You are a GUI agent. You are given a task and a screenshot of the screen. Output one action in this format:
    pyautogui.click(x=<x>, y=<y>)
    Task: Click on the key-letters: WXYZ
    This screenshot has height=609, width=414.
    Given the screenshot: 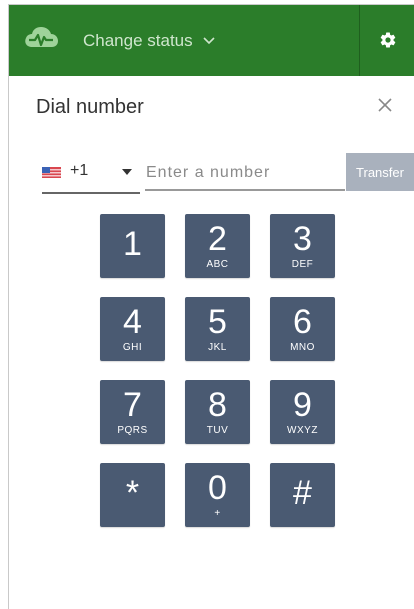 What is the action you would take?
    pyautogui.click(x=302, y=430)
    